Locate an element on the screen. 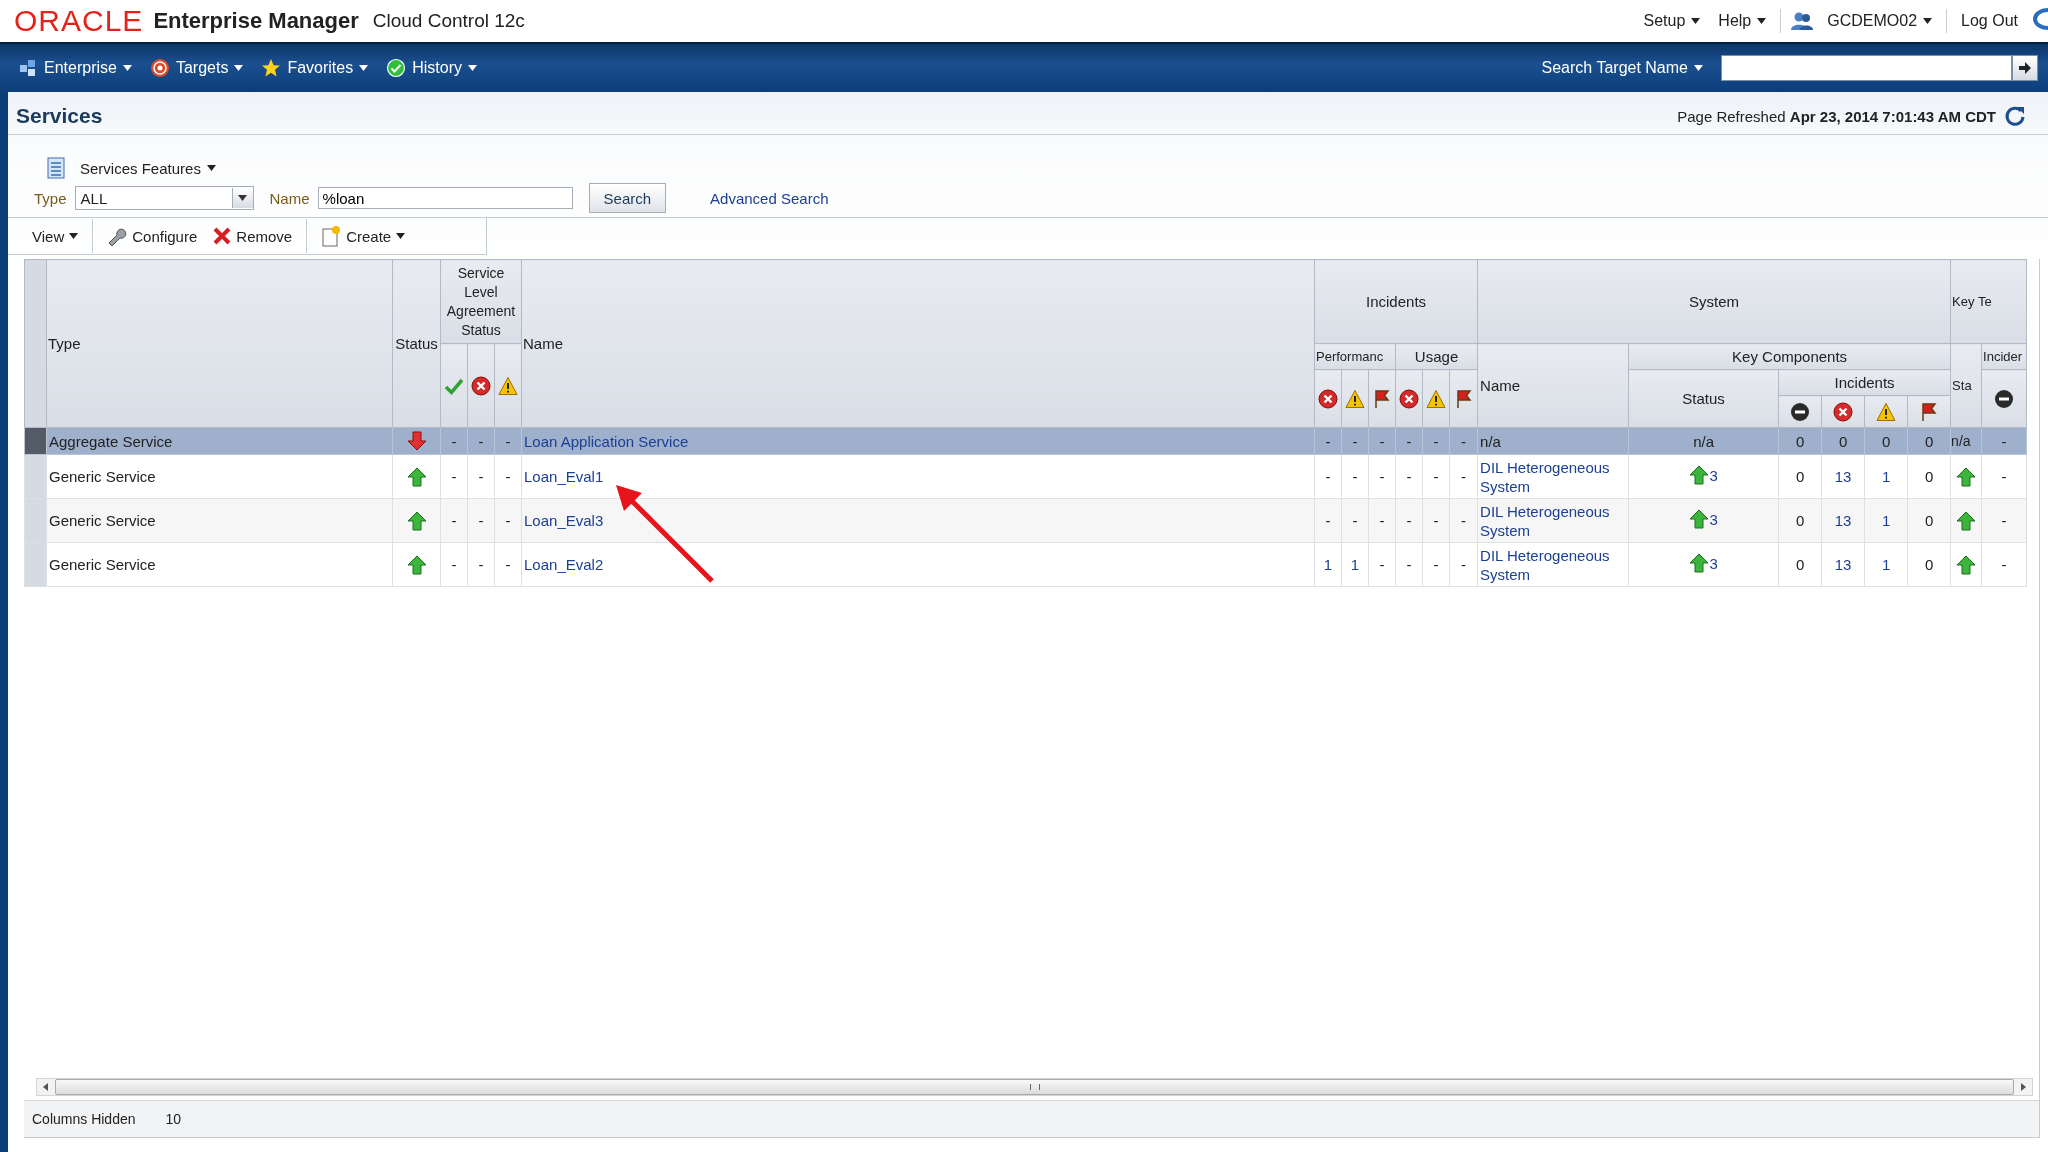  logout-link: Log Out is located at coordinates (1989, 21).